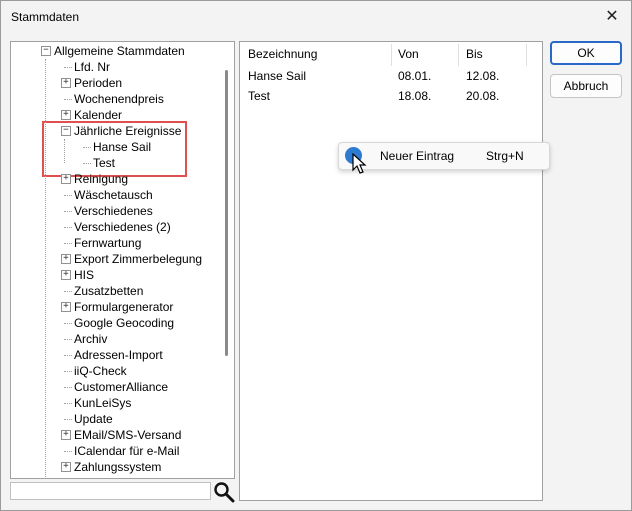 This screenshot has height=511, width=632. Describe the element at coordinates (119, 51) in the screenshot. I see `tree-item-label: Allgemeine Stammdaten` at that location.